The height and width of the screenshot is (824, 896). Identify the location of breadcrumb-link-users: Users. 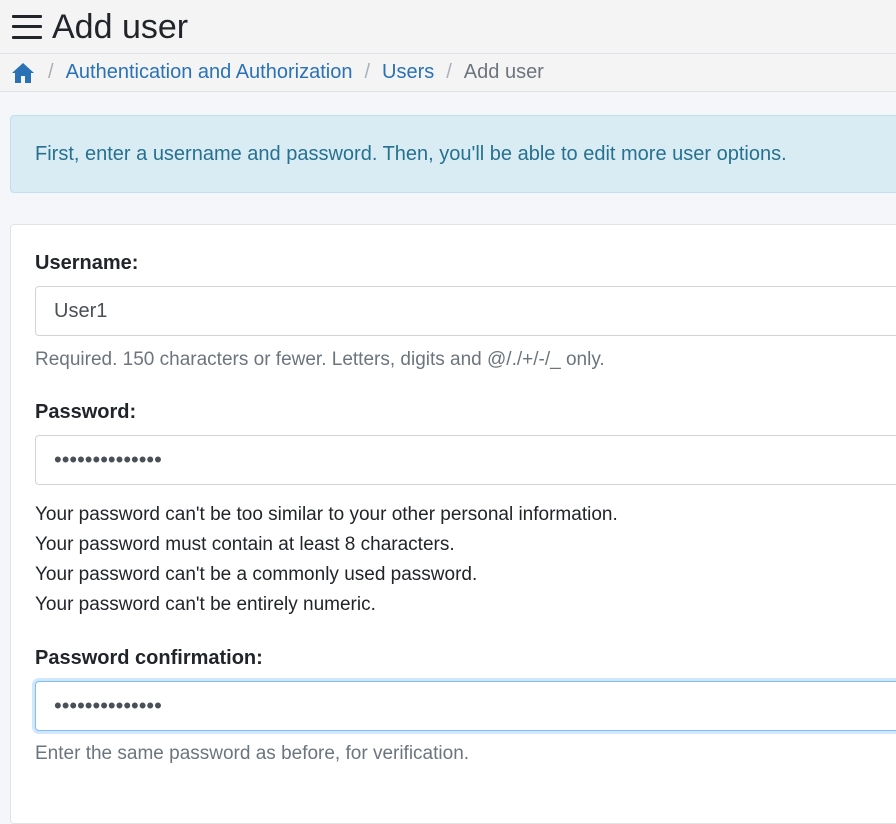
(408, 72).